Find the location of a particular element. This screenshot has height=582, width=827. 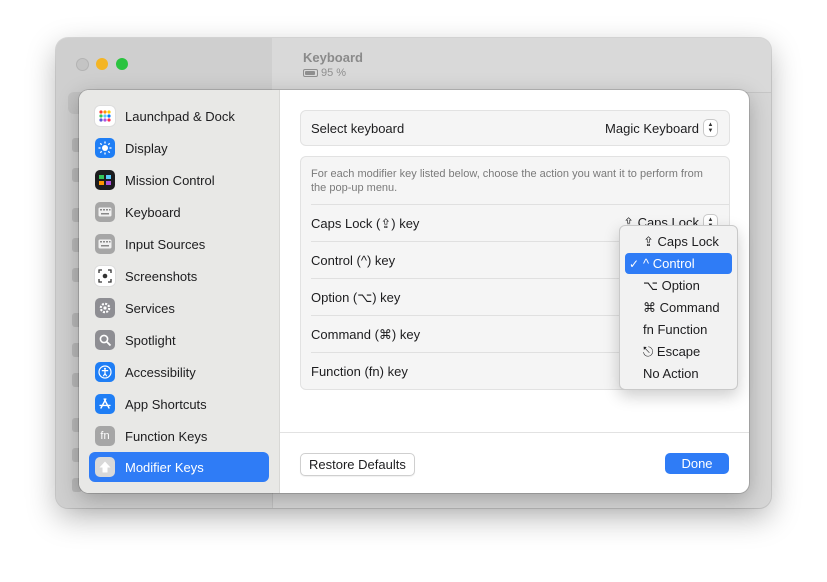

mission-control-icon is located at coordinates (105, 180).